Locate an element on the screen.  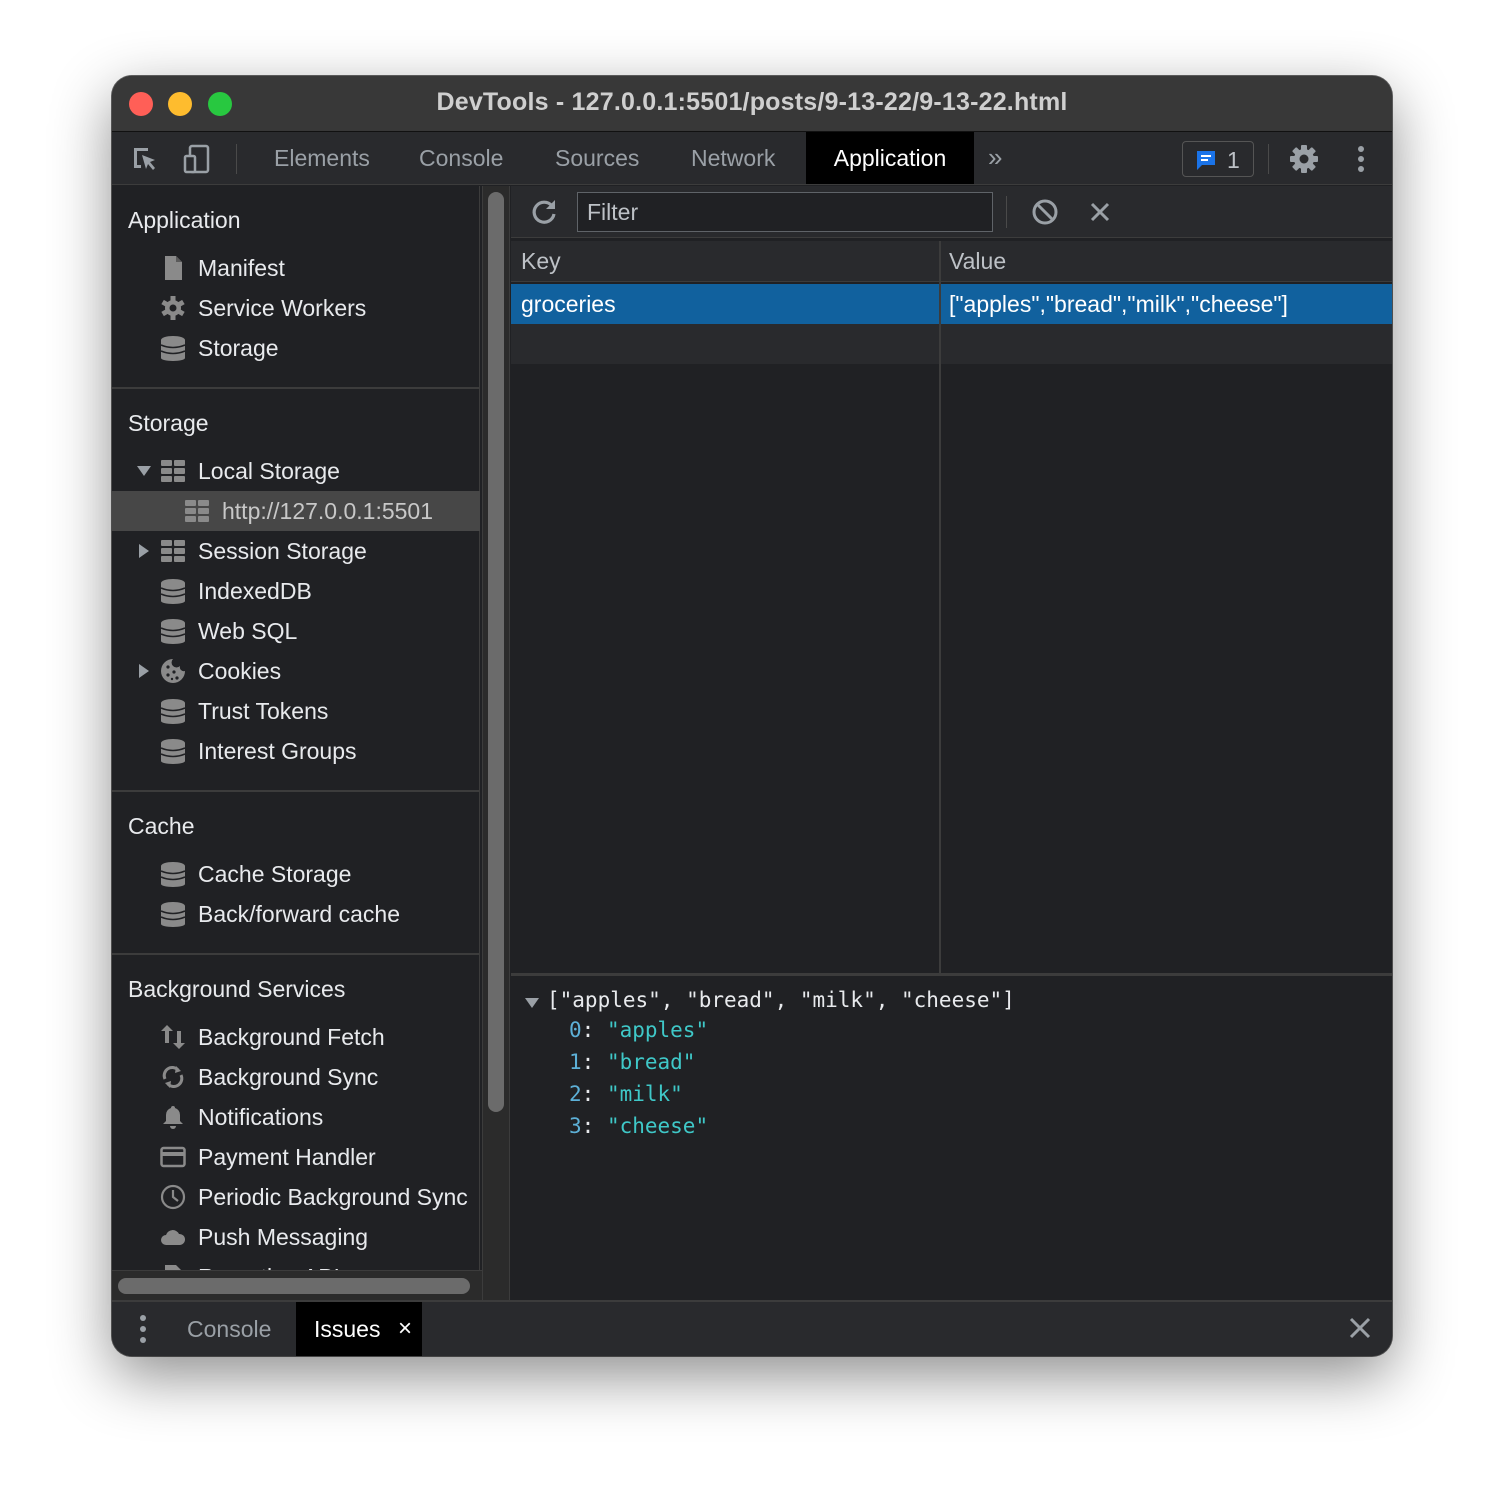
close-drawer-icon is located at coordinates (1360, 1328).